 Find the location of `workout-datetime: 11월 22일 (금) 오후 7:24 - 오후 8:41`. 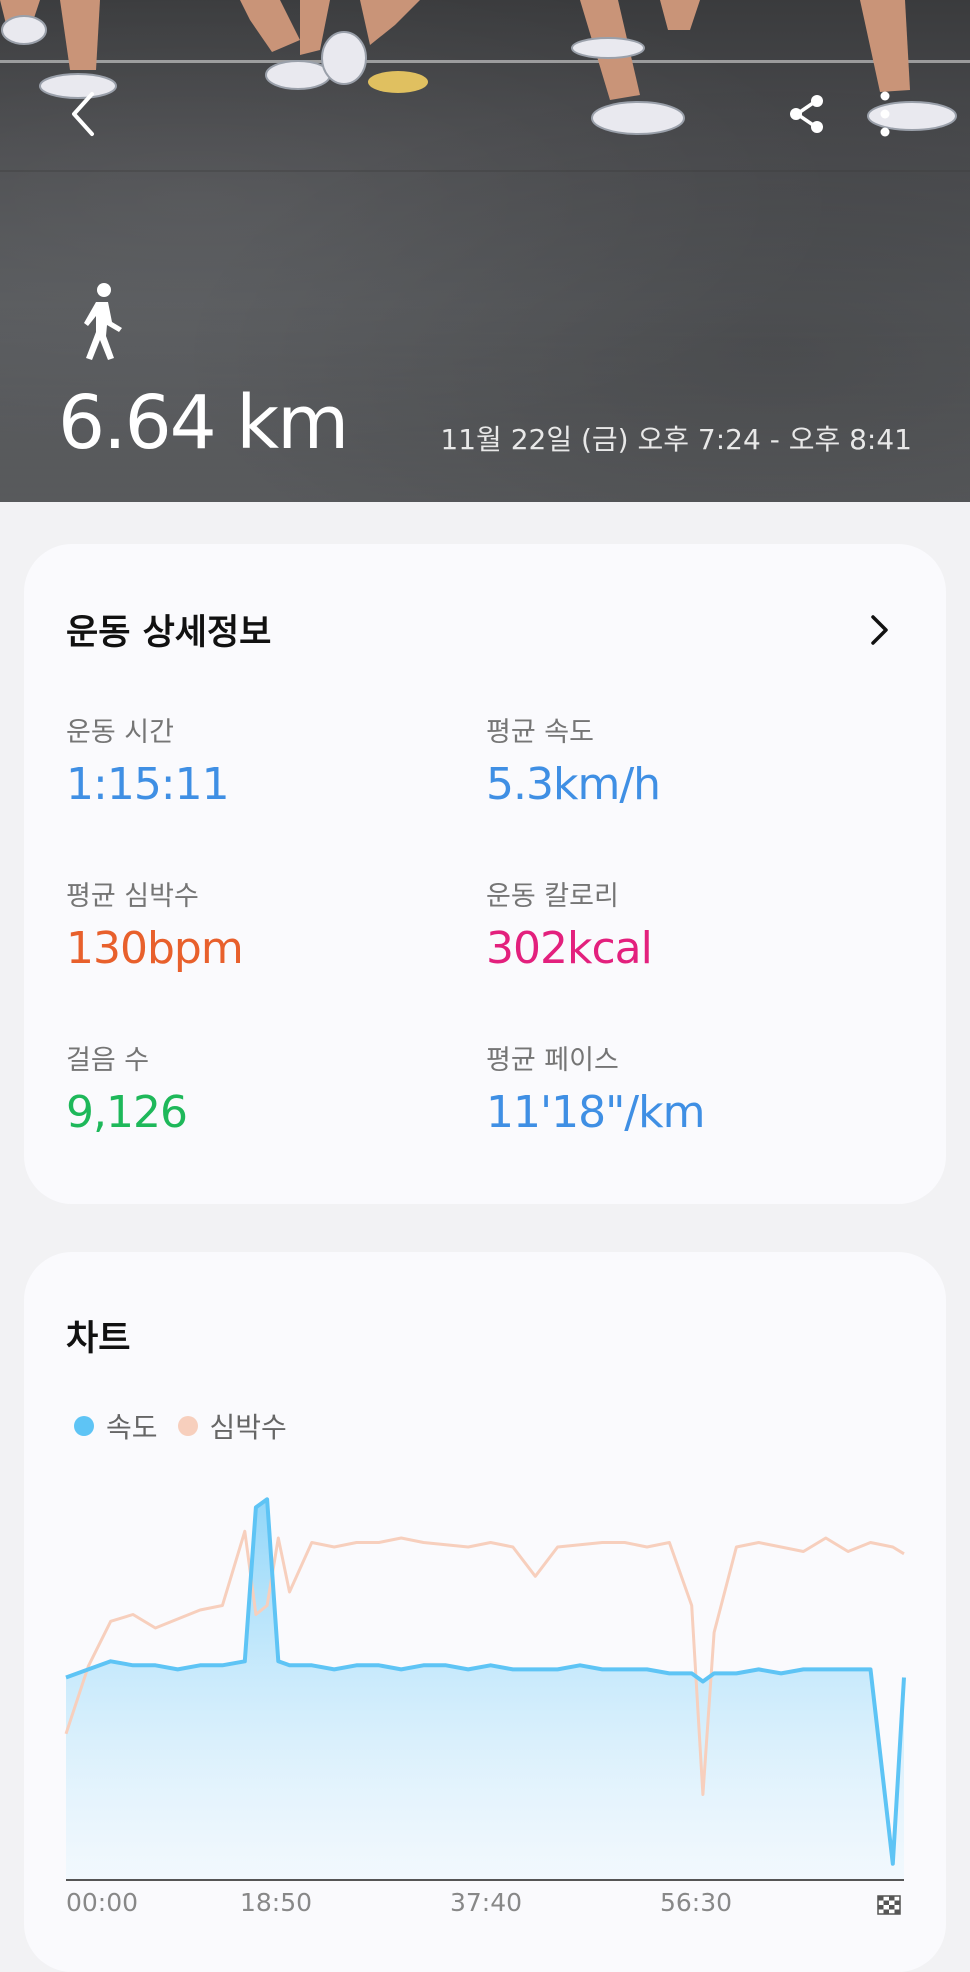

workout-datetime: 11월 22일 (금) 오후 7:24 - 오후 8:41 is located at coordinates (676, 439).